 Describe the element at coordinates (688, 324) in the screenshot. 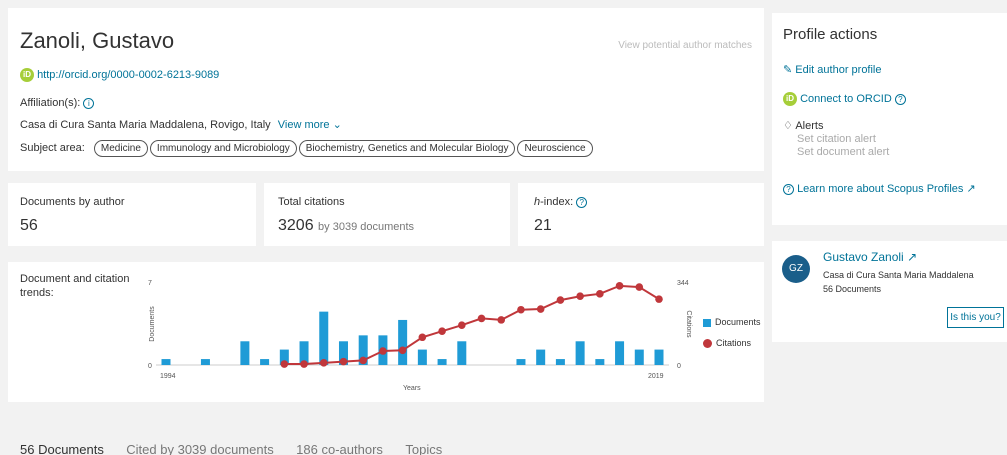

I see `right-axis-label: Citations` at that location.